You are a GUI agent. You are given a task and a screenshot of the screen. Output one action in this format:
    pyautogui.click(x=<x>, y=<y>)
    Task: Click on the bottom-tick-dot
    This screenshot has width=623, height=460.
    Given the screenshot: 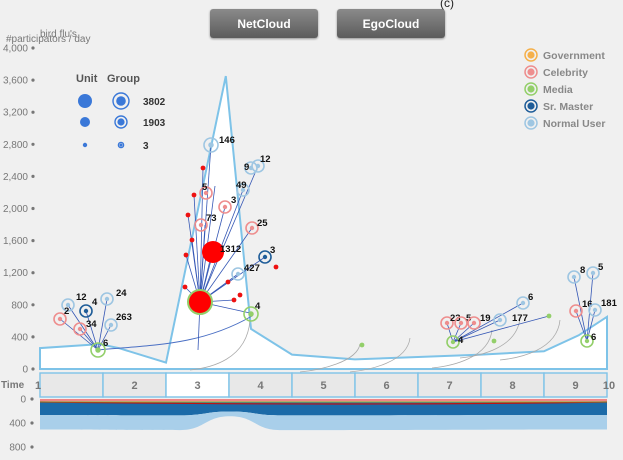 What is the action you would take?
    pyautogui.click(x=32, y=447)
    